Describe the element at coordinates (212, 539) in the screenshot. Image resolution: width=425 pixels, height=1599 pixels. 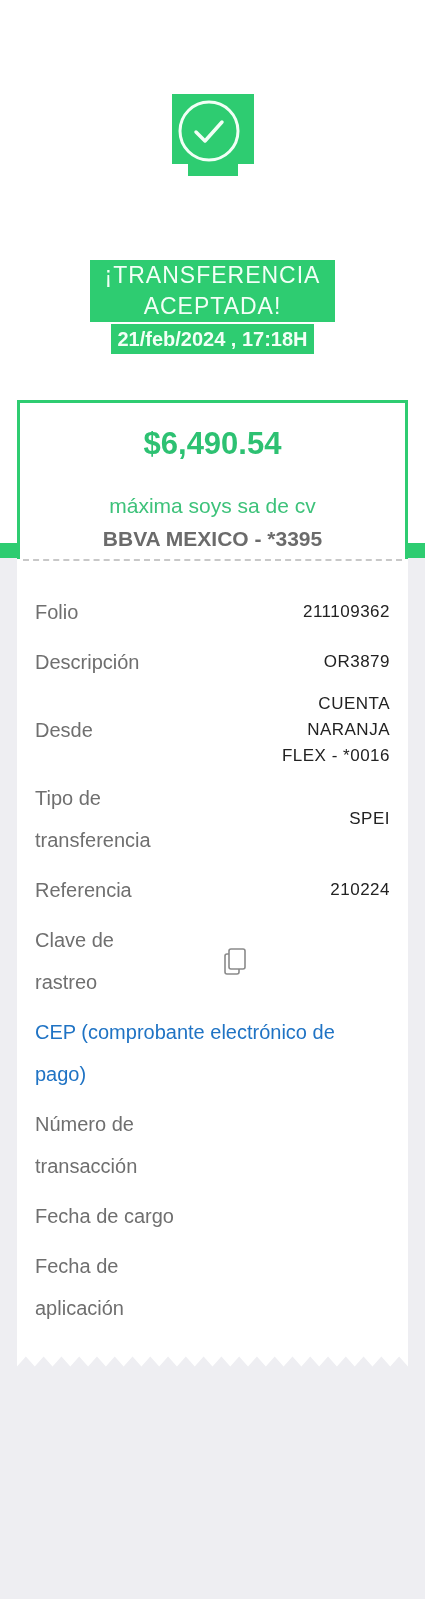
I see `bank-account: BBVA MEXICO - *3395` at that location.